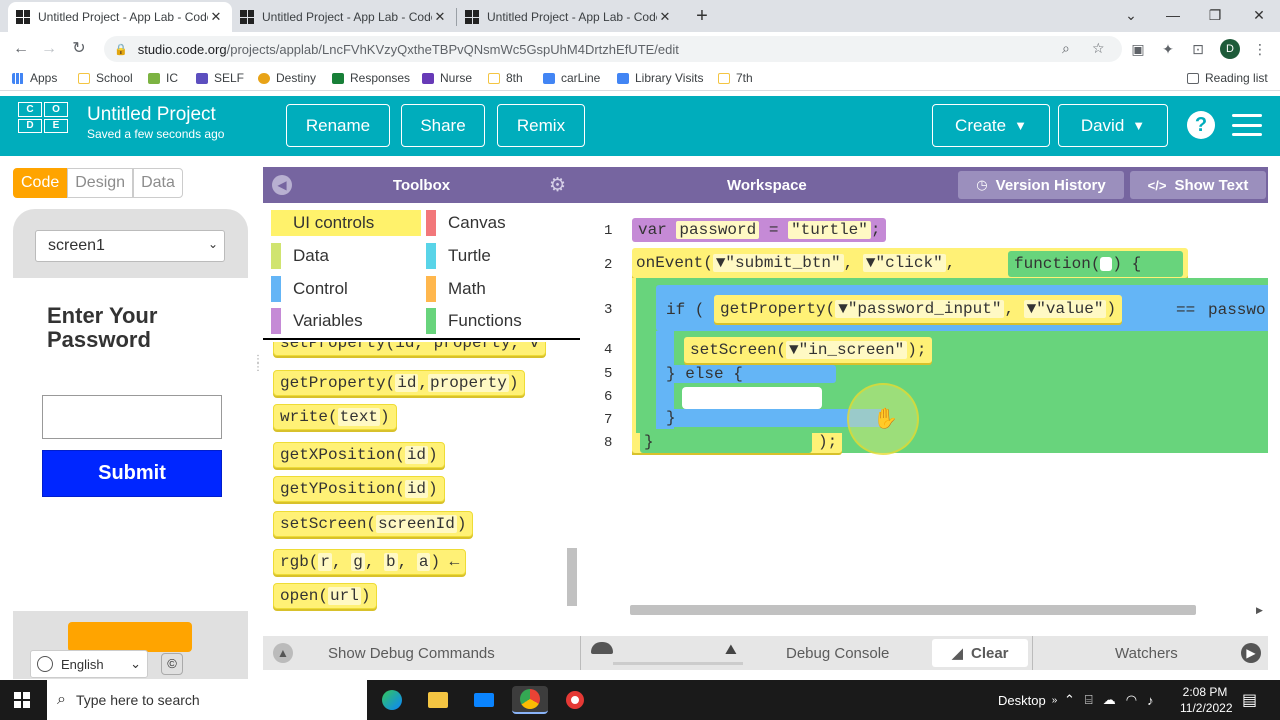  I want to click on back-arrow-icon: ←, so click(21, 49).